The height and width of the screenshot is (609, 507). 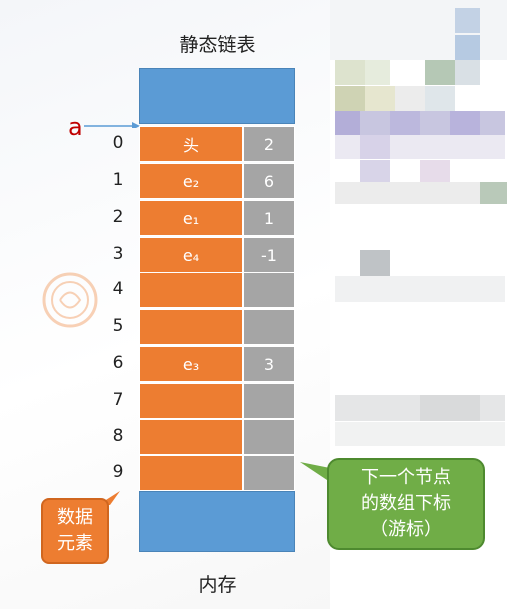 What do you see at coordinates (191, 181) in the screenshot?
I see `data-cell: e₂` at bounding box center [191, 181].